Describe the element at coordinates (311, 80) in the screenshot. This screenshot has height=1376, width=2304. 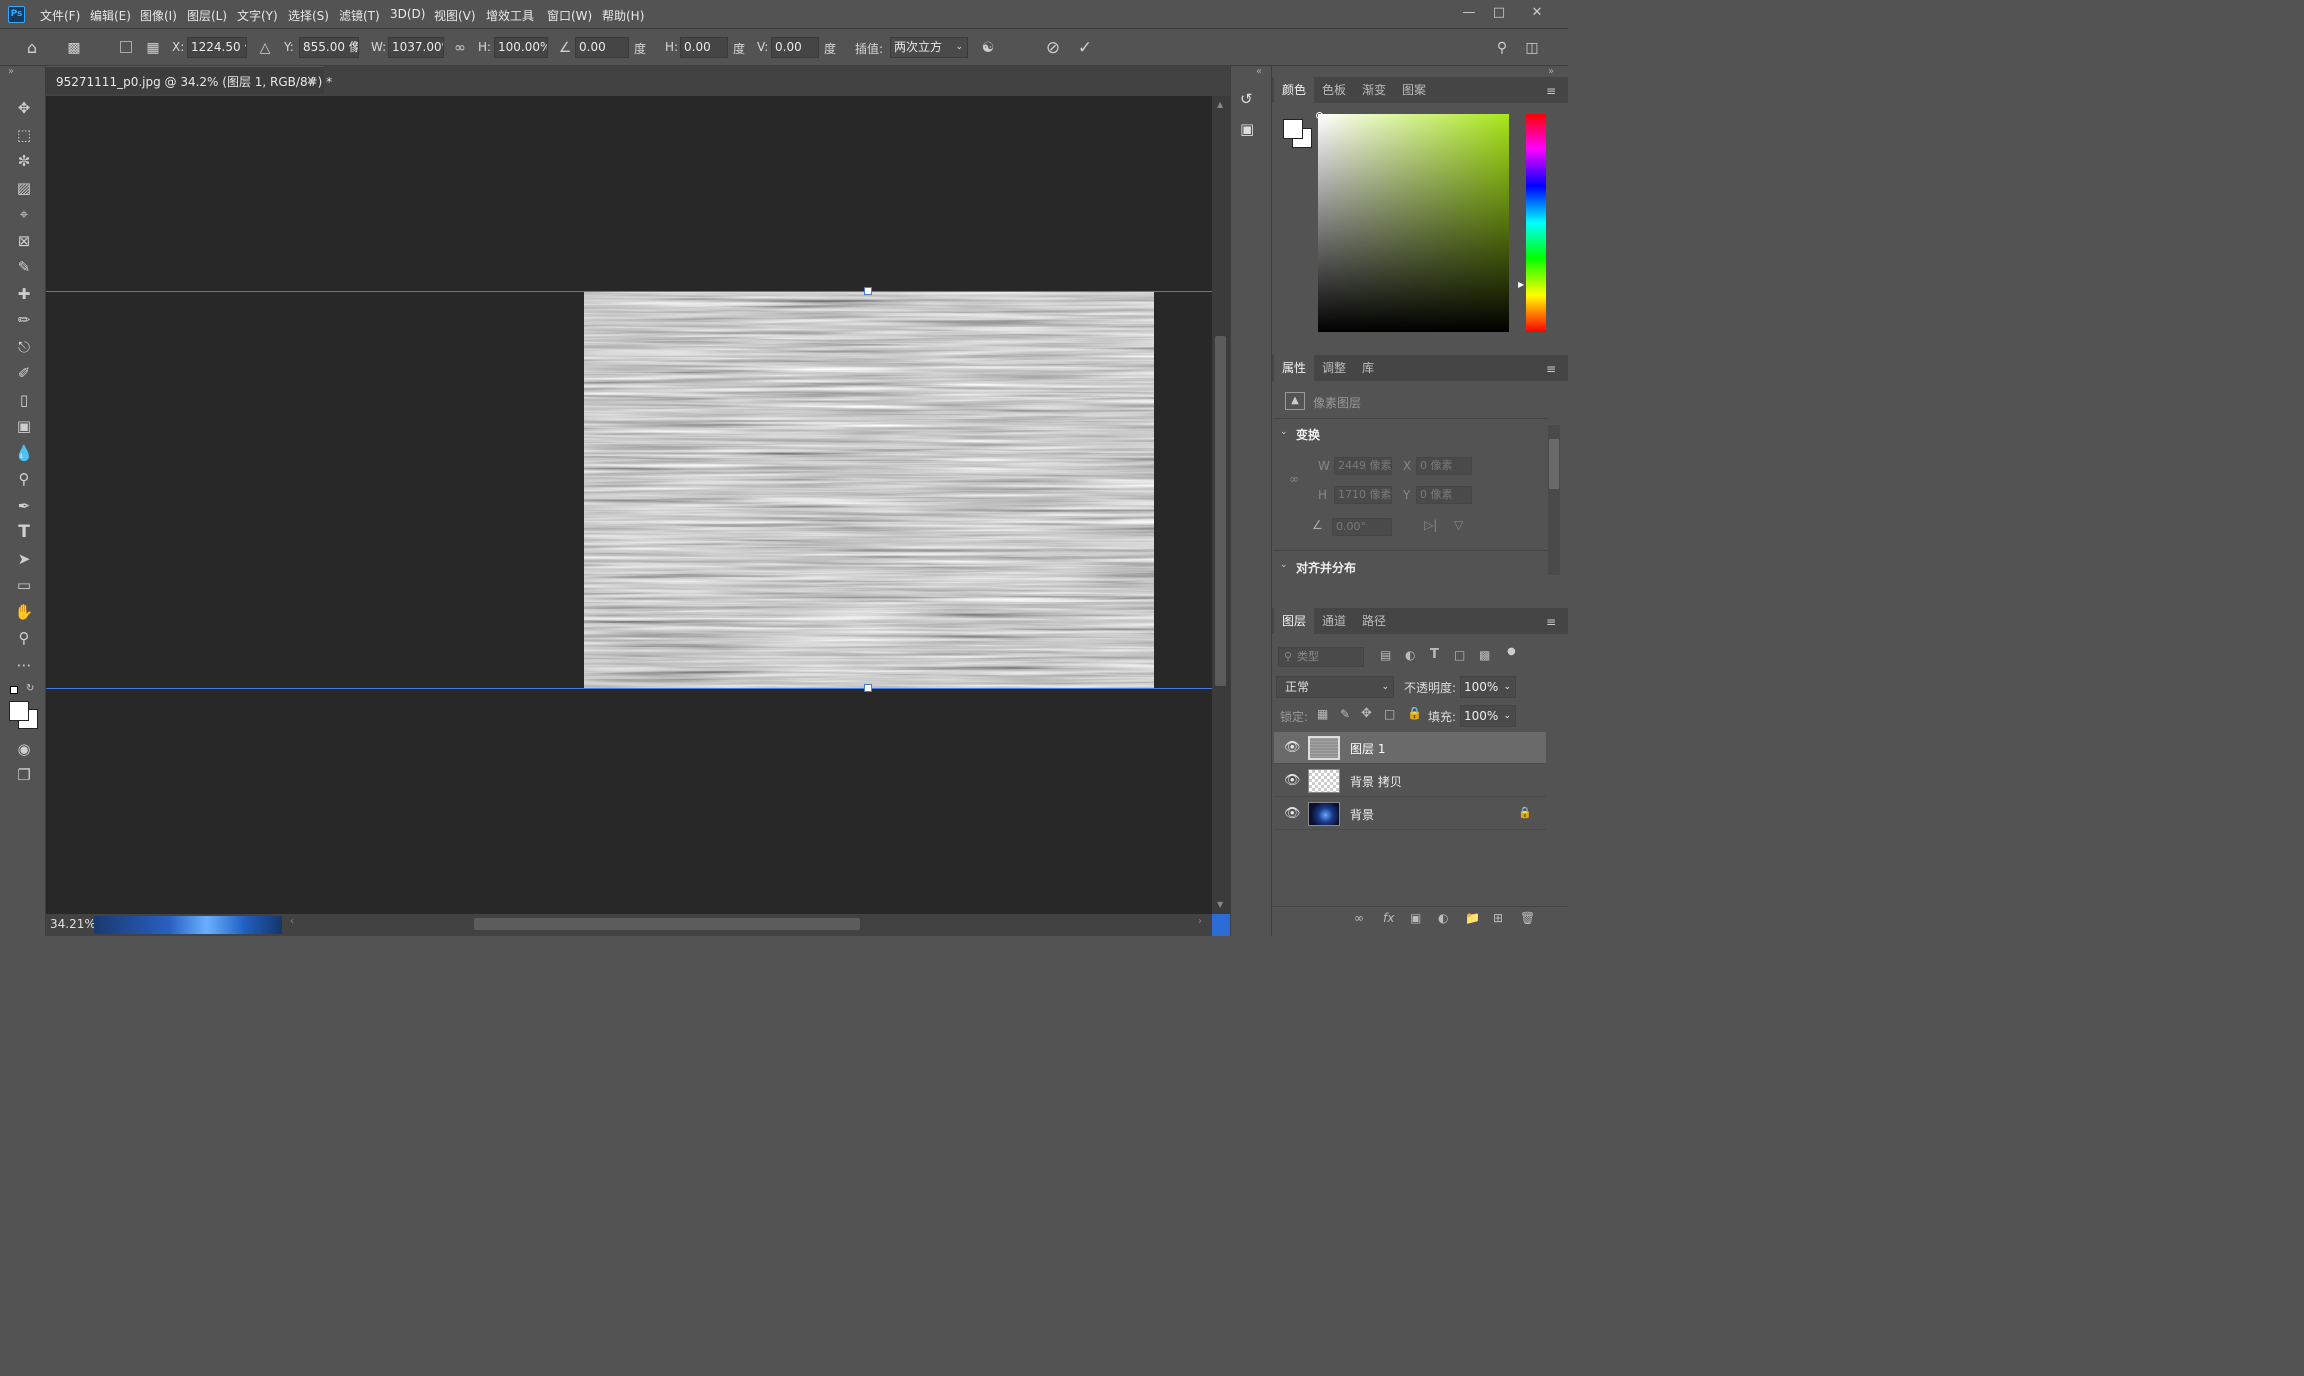
I see `close-tab-icon: ×` at that location.